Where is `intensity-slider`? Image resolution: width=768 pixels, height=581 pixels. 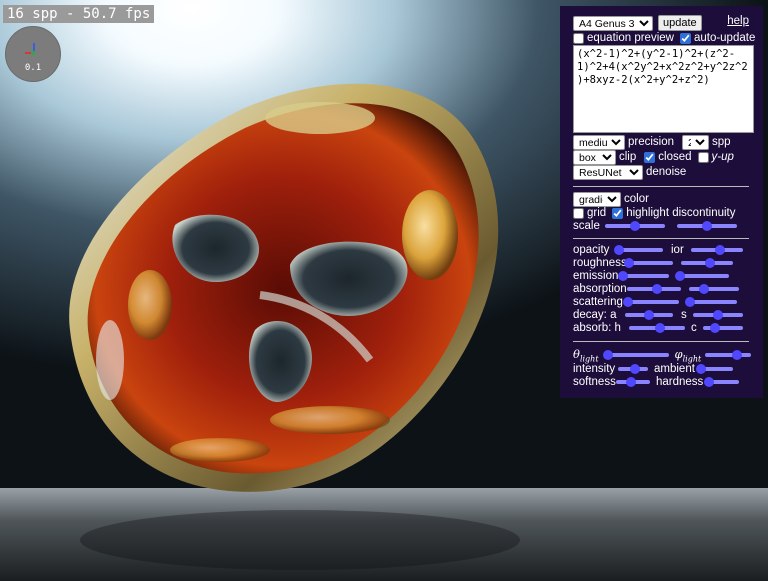 intensity-slider is located at coordinates (633, 369).